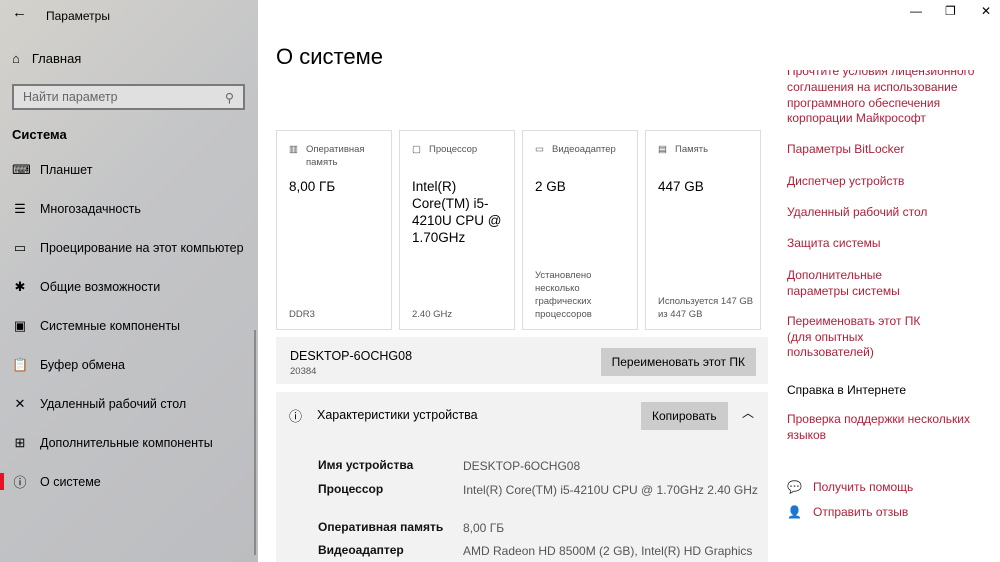 The image size is (1000, 562). Describe the element at coordinates (484, 528) in the screenshot. I see `spec-value: 8,00 ГБ` at that location.